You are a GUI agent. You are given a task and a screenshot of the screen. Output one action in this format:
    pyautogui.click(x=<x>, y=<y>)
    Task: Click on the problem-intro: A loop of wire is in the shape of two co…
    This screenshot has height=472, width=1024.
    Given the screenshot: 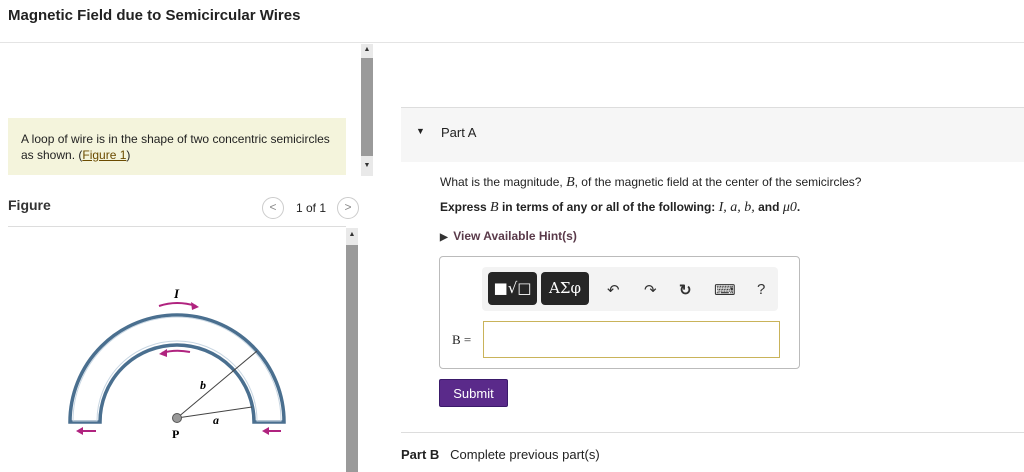 What is the action you would take?
    pyautogui.click(x=177, y=146)
    